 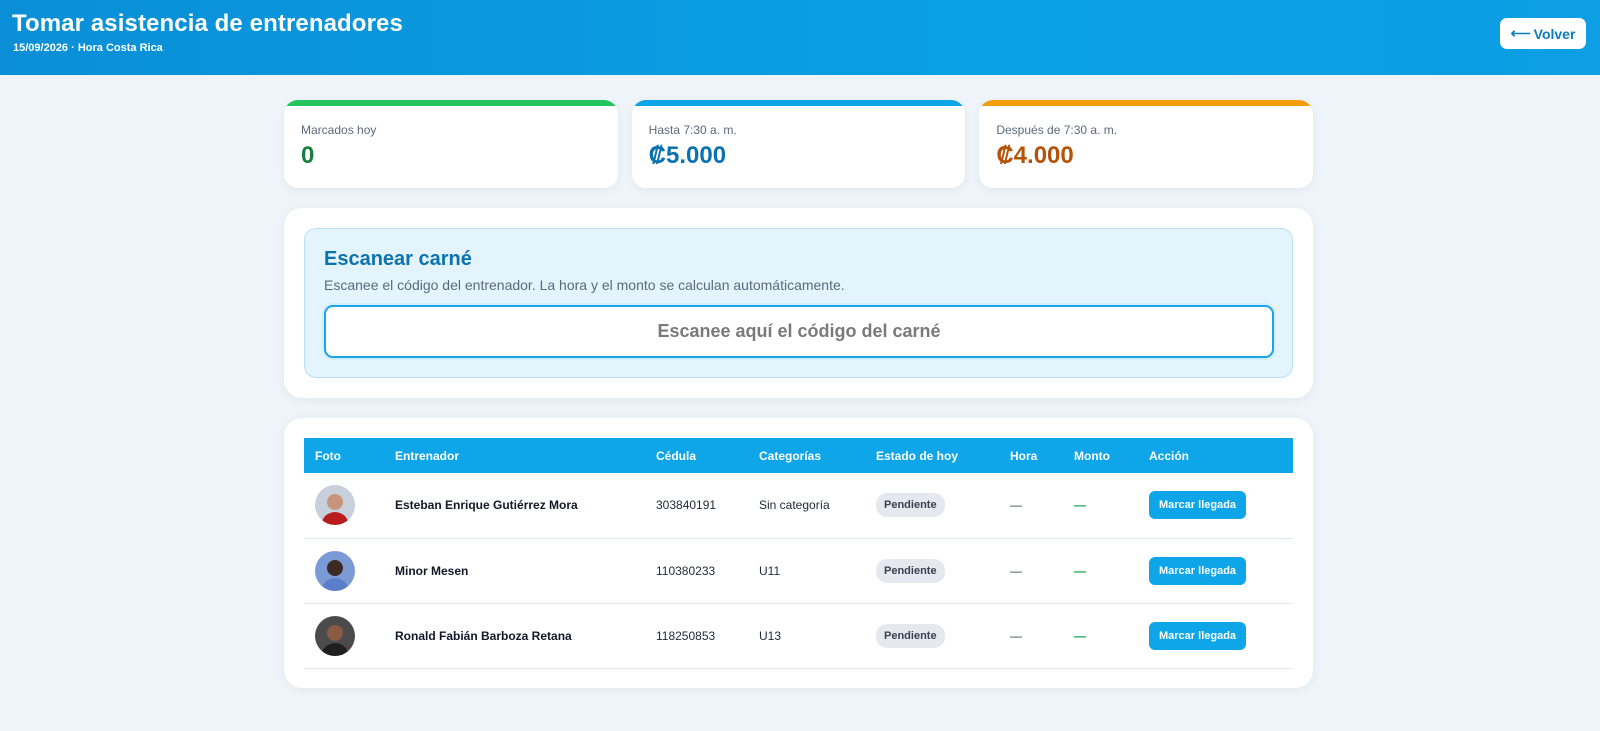 I want to click on stat-value: ₡4.000, so click(x=1035, y=155).